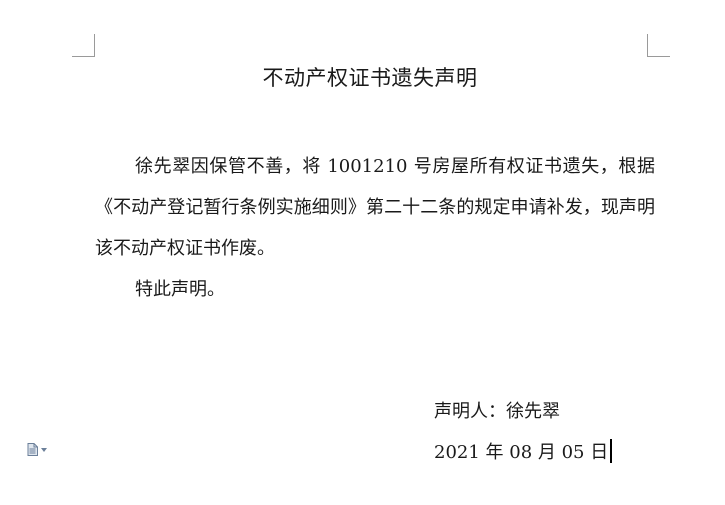 This screenshot has height=505, width=725. Describe the element at coordinates (611, 451) in the screenshot. I see `text-cursor` at that location.